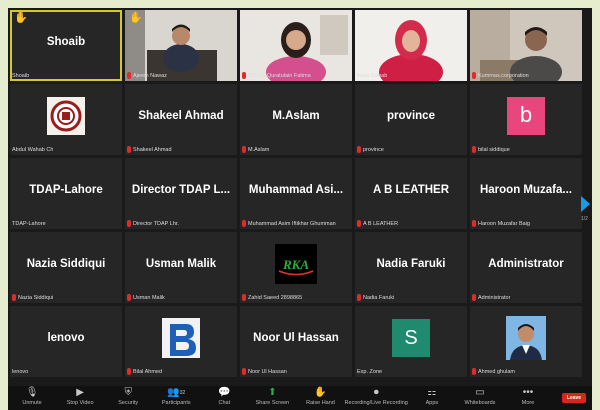 This screenshot has height=410, width=600. I want to click on participant-name-label: Noor Ul Hassan, so click(264, 371).